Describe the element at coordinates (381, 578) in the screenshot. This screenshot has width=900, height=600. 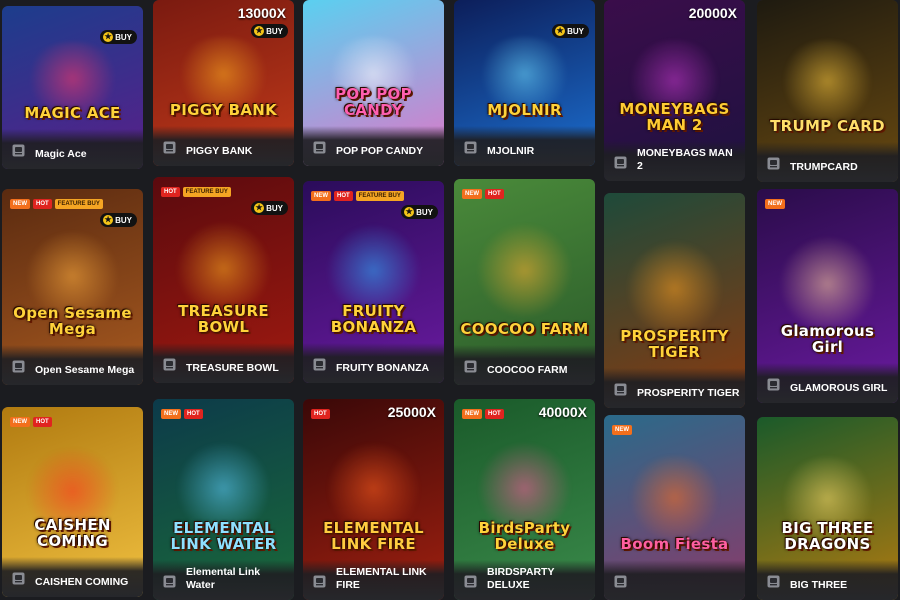
I see `game-title: ELEMENTAL LINK FIRE` at that location.